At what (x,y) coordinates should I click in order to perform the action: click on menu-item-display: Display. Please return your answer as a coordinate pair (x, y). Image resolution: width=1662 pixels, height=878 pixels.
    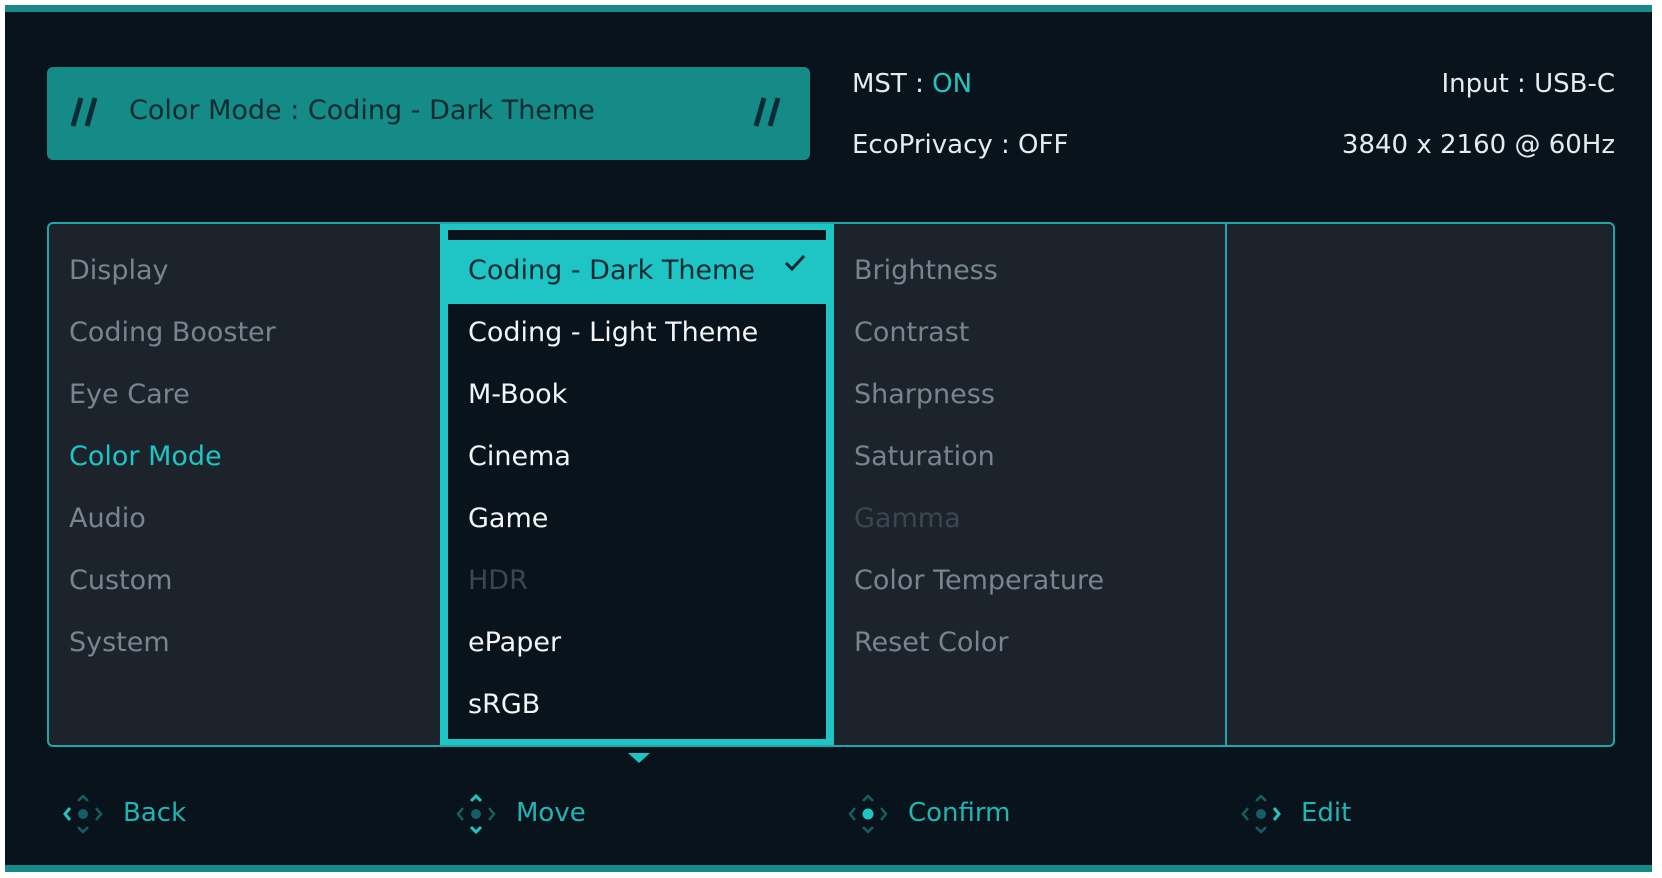
    Looking at the image, I should click on (119, 271).